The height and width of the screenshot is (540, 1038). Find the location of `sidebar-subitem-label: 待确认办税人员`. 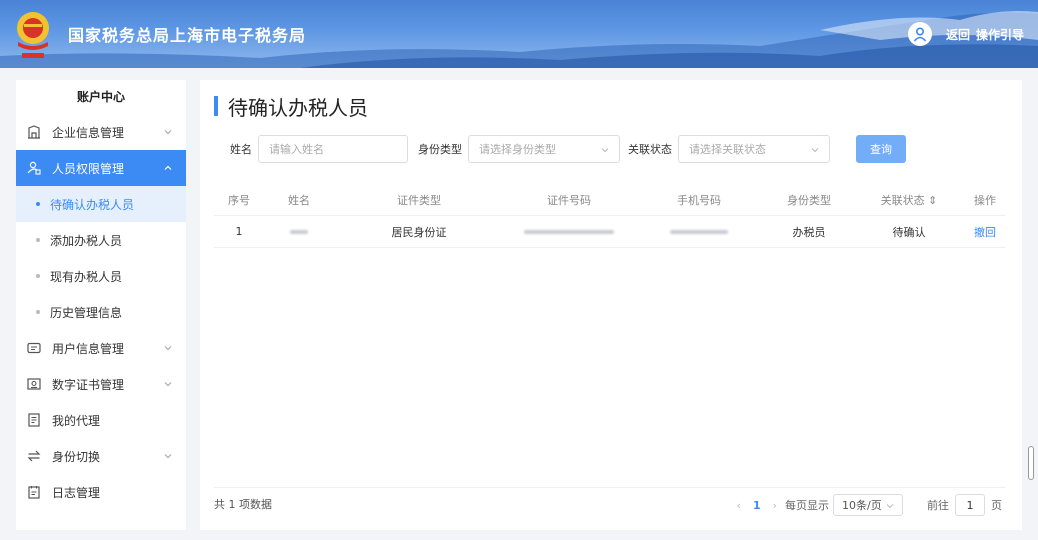

sidebar-subitem-label: 待确认办税人员 is located at coordinates (92, 204).